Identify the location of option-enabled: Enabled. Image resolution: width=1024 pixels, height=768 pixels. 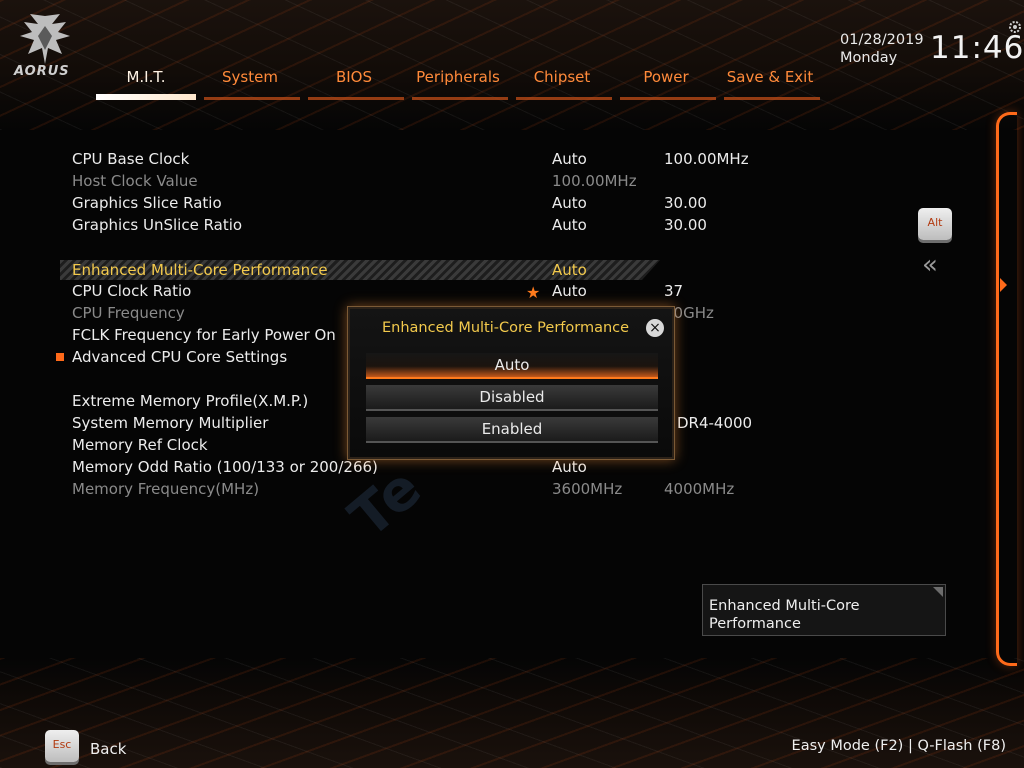
(512, 430).